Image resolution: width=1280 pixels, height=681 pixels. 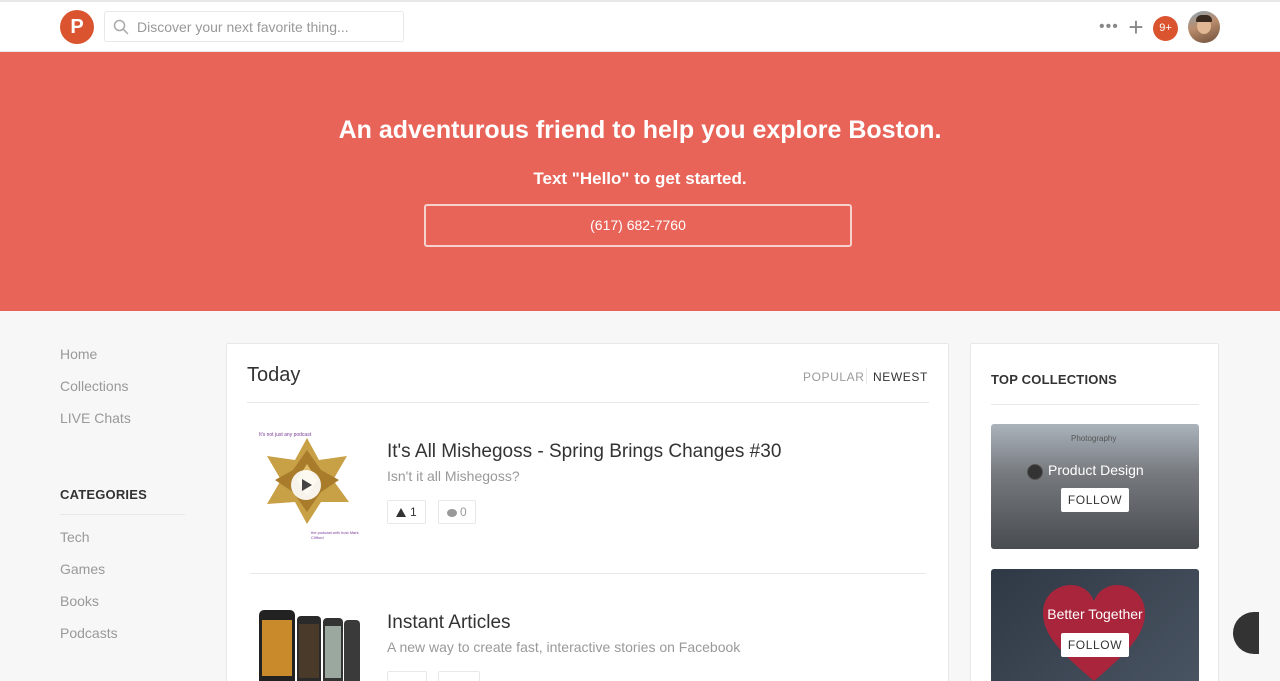 I want to click on upvote-icon, so click(x=401, y=512).